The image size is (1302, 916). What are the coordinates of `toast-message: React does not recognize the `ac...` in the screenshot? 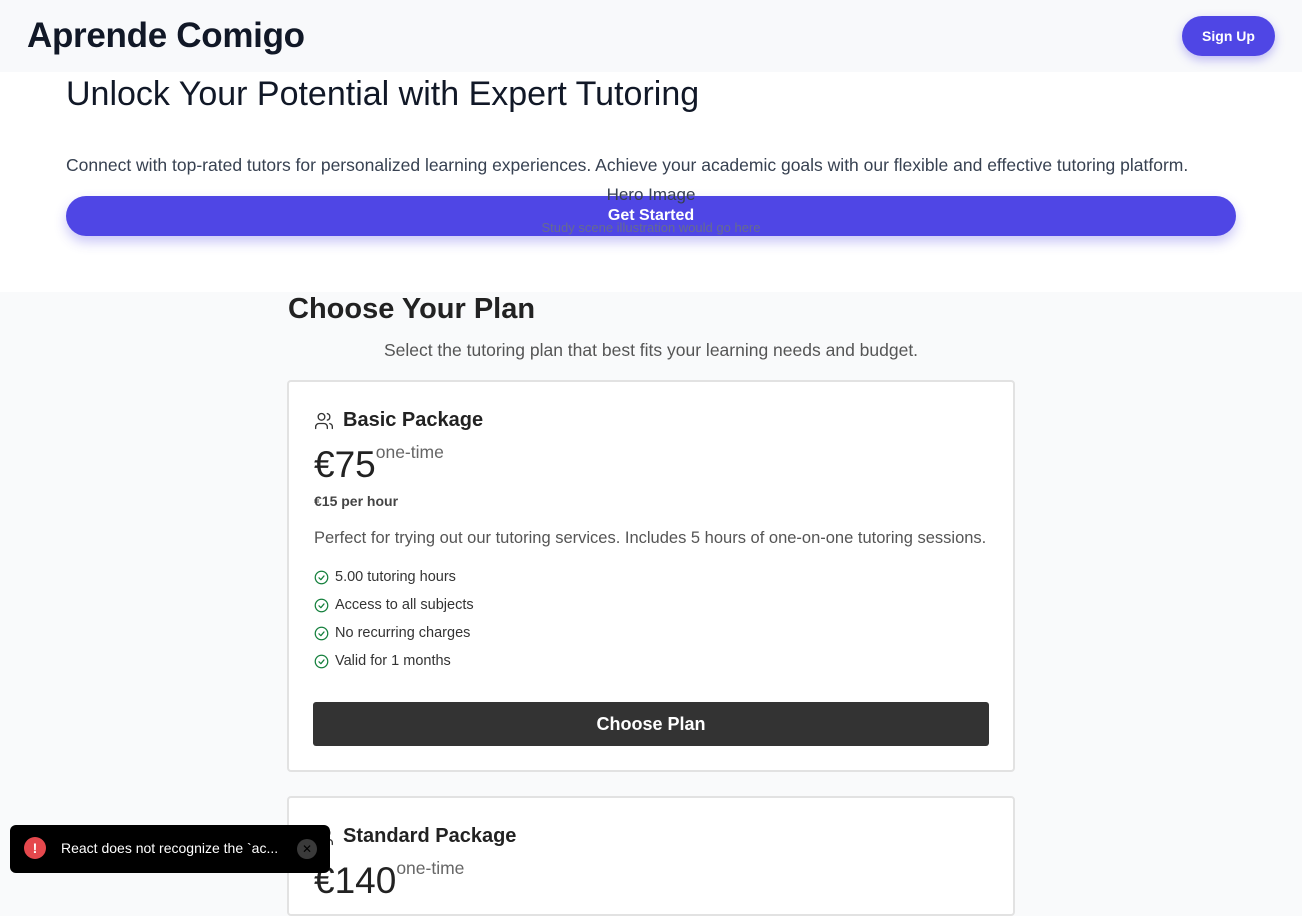 It's located at (170, 848).